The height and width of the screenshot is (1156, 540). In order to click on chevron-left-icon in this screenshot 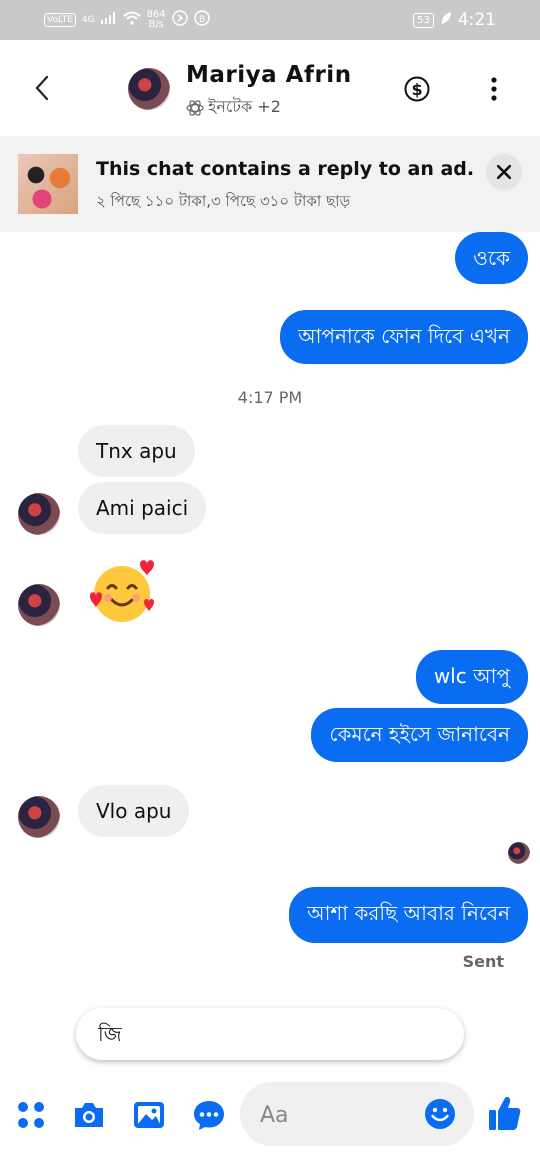, I will do `click(42, 88)`.